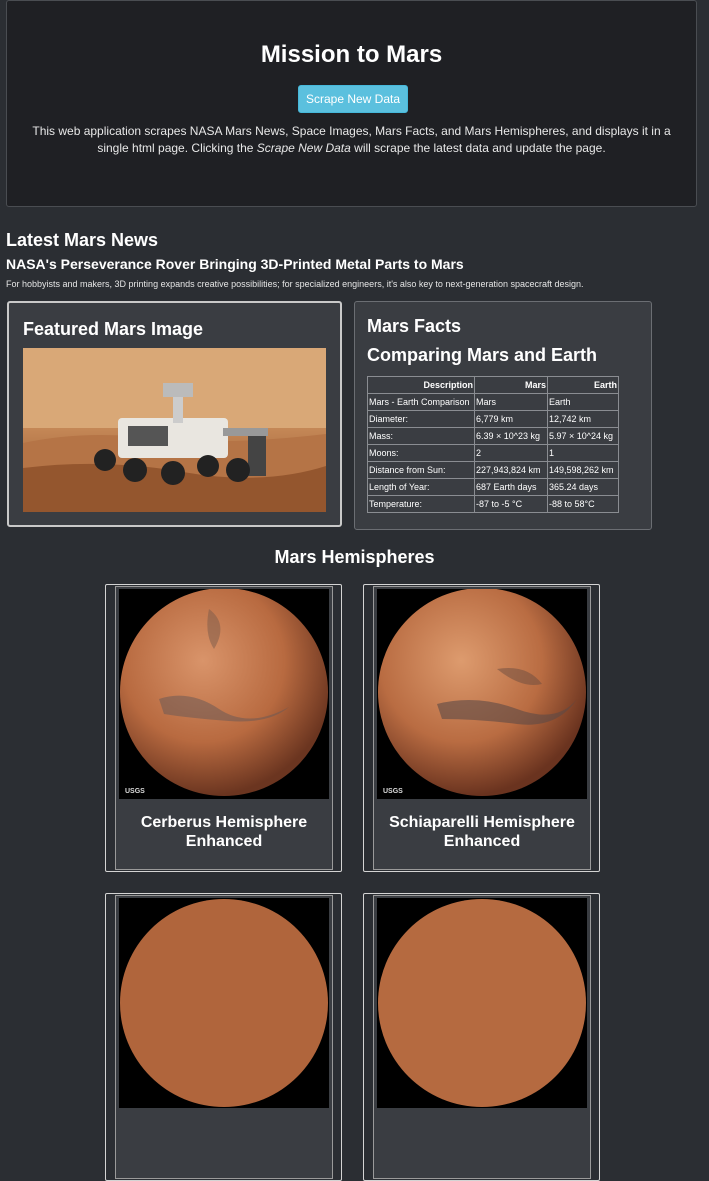 The width and height of the screenshot is (709, 1181). What do you see at coordinates (224, 832) in the screenshot?
I see `hemisphere-title: Cerberus Hemisphere Enhanced` at bounding box center [224, 832].